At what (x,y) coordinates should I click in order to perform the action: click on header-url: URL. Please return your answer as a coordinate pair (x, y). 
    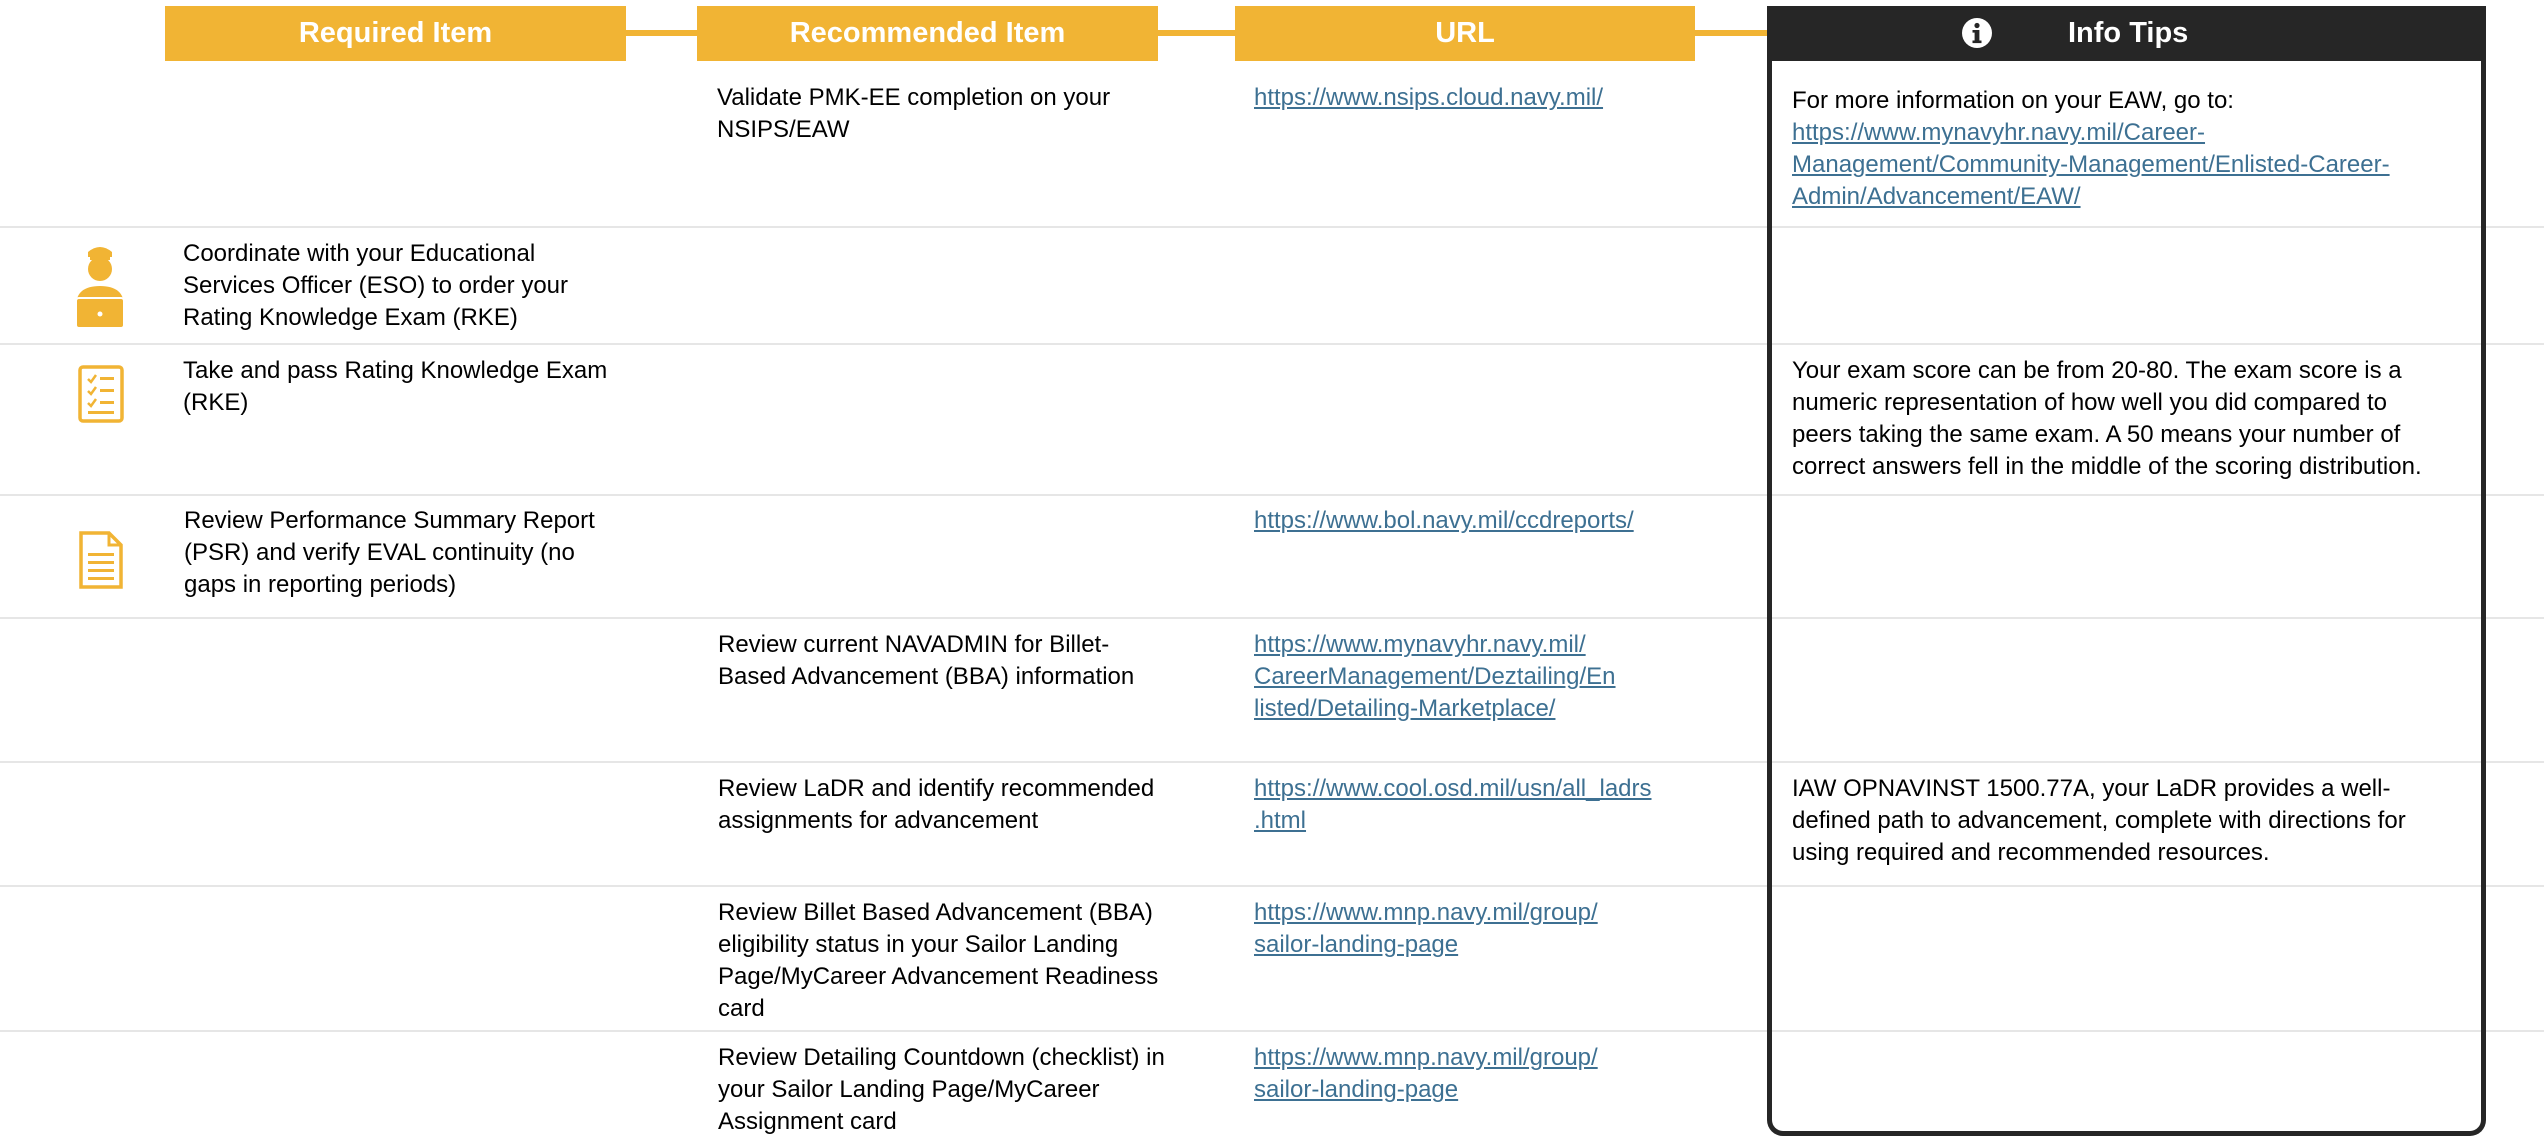
    Looking at the image, I should click on (1465, 33).